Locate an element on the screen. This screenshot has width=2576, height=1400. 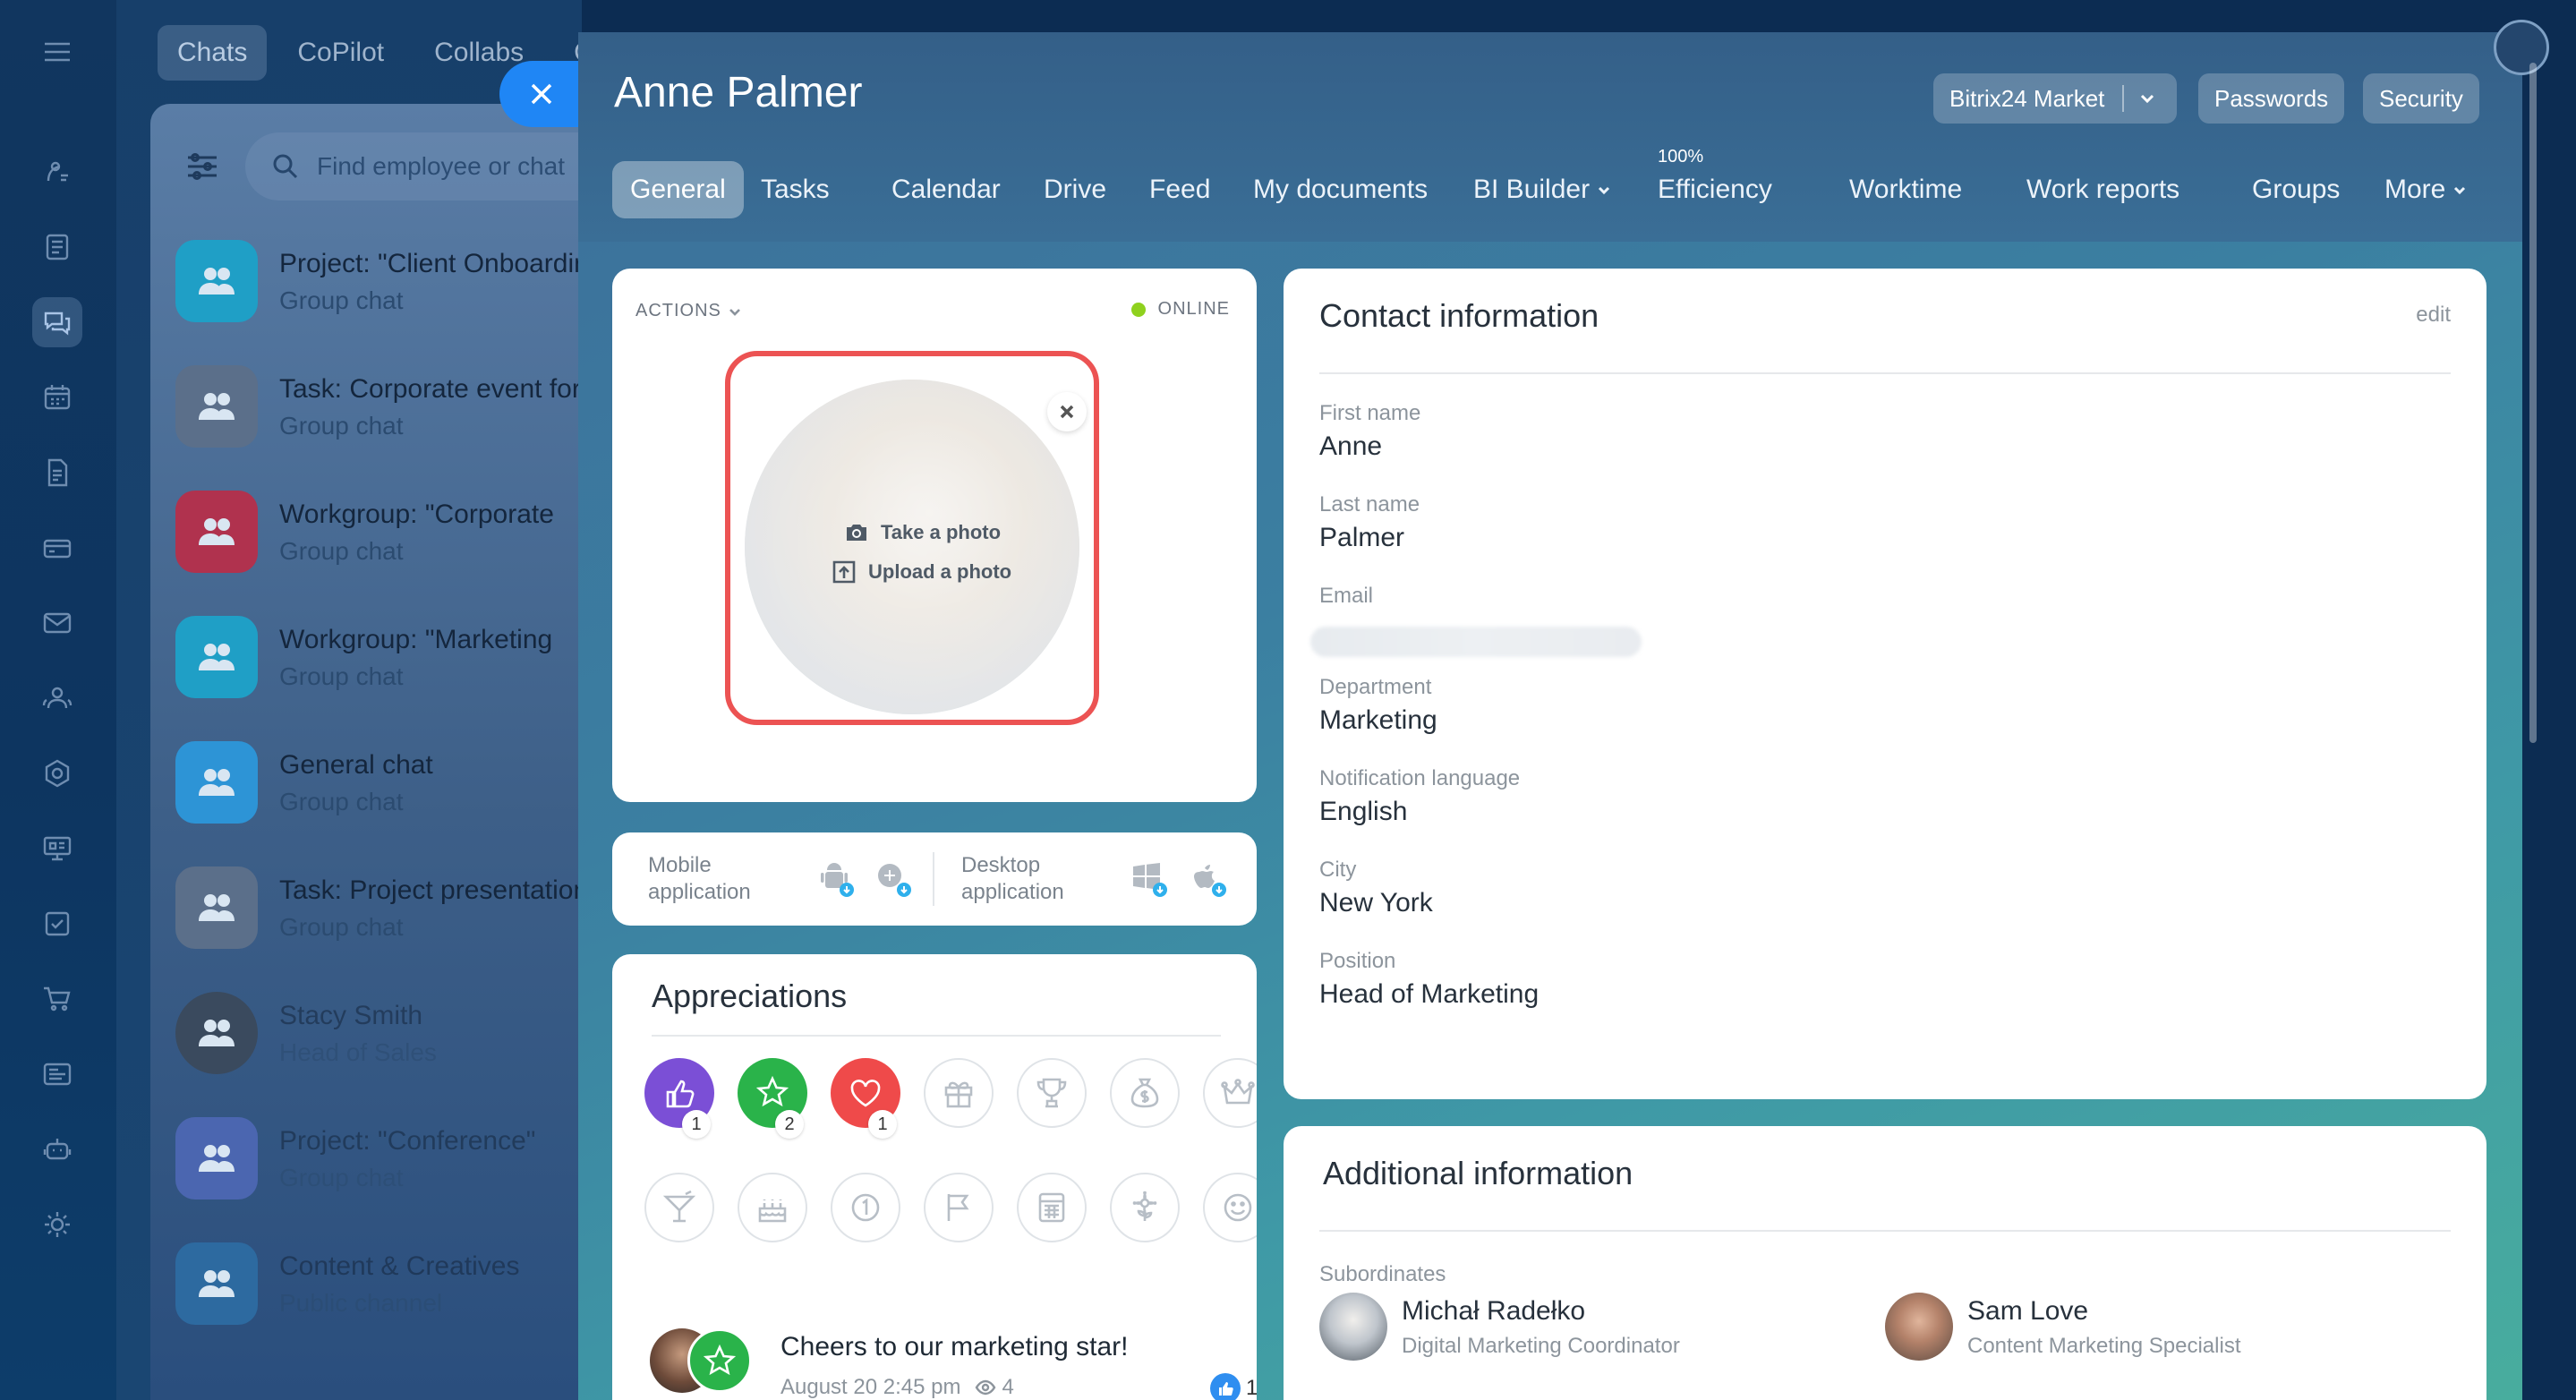
cake-icon is located at coordinates (772, 1207).